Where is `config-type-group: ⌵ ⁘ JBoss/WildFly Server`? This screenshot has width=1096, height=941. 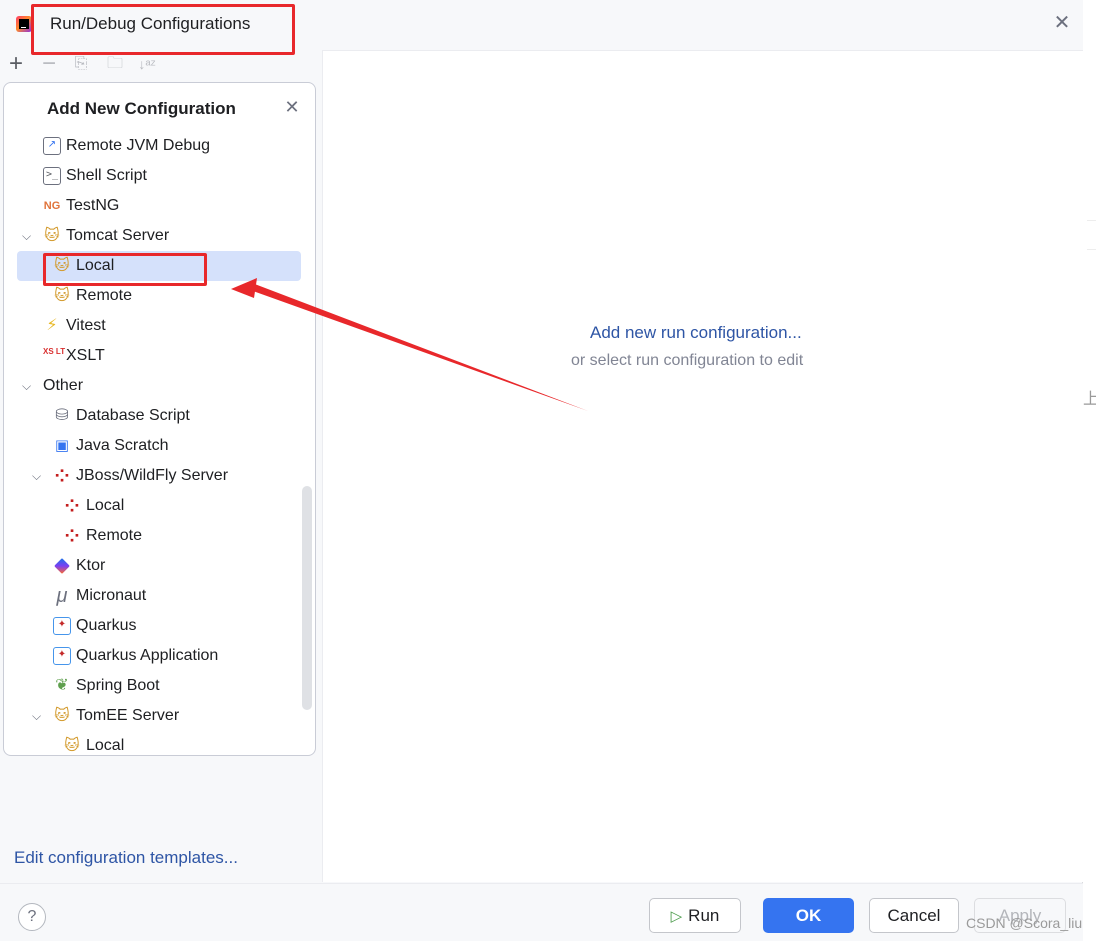
config-type-group: ⌵ ⁘ JBoss/WildFly Server is located at coordinates (161, 476).